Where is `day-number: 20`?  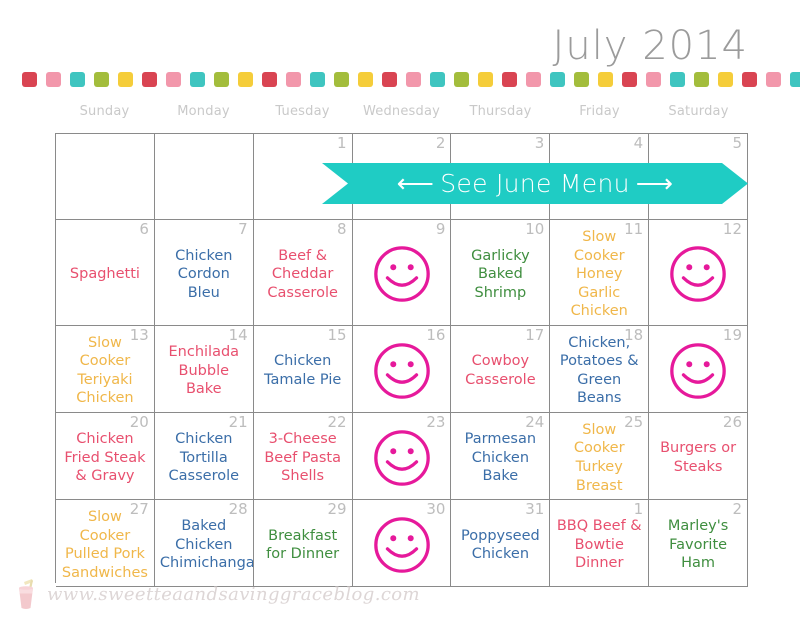 day-number: 20 is located at coordinates (139, 421).